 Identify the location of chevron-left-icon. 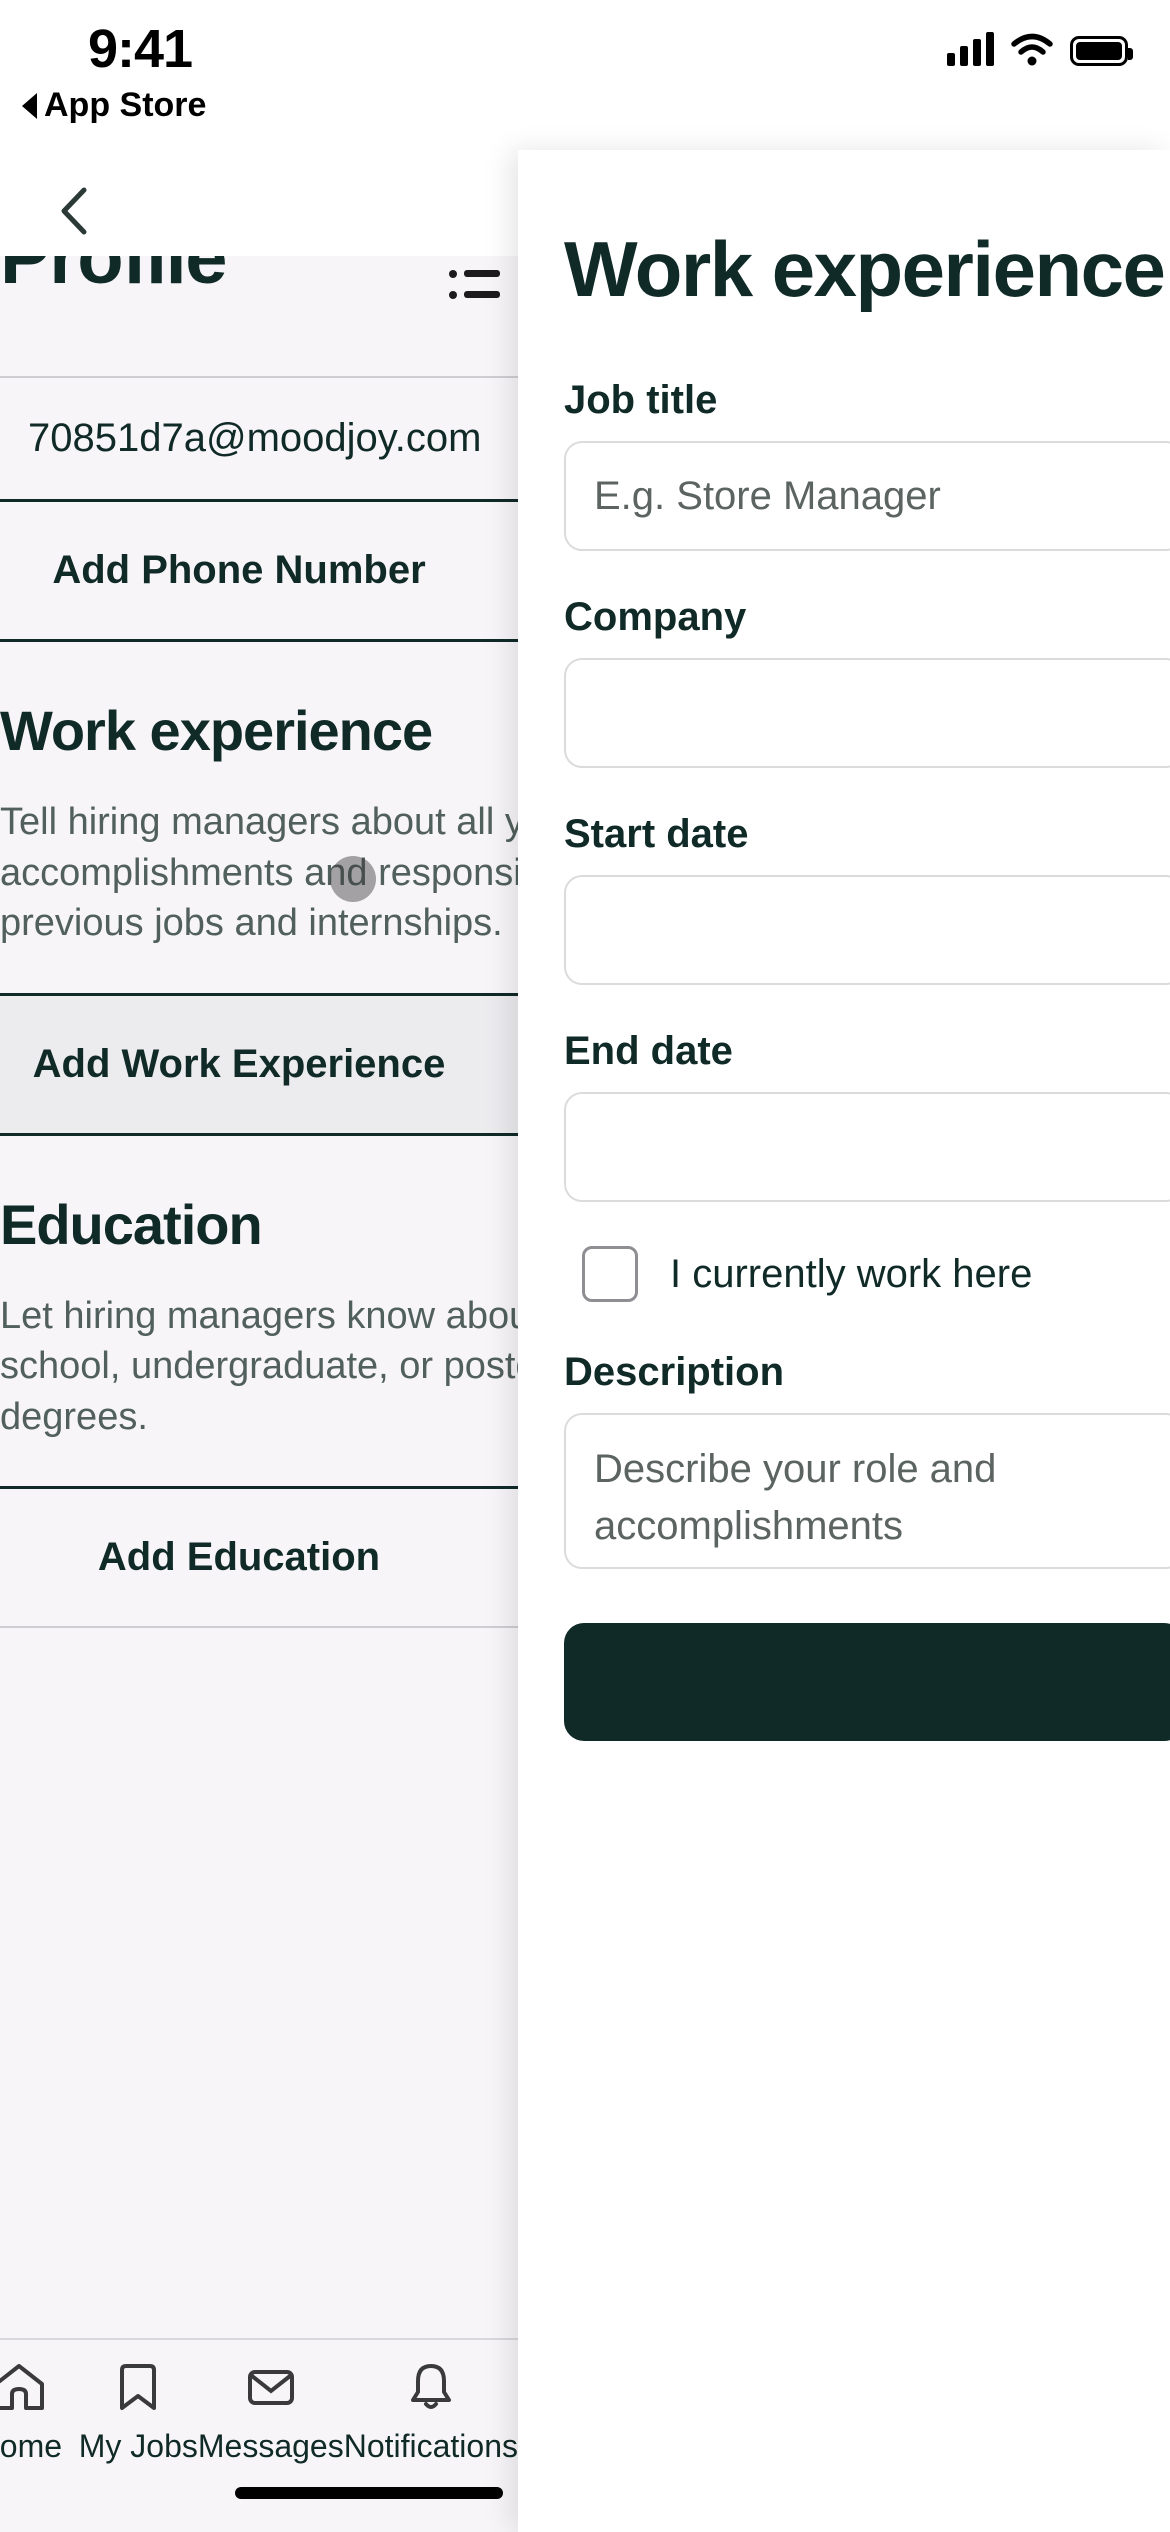
(74, 211).